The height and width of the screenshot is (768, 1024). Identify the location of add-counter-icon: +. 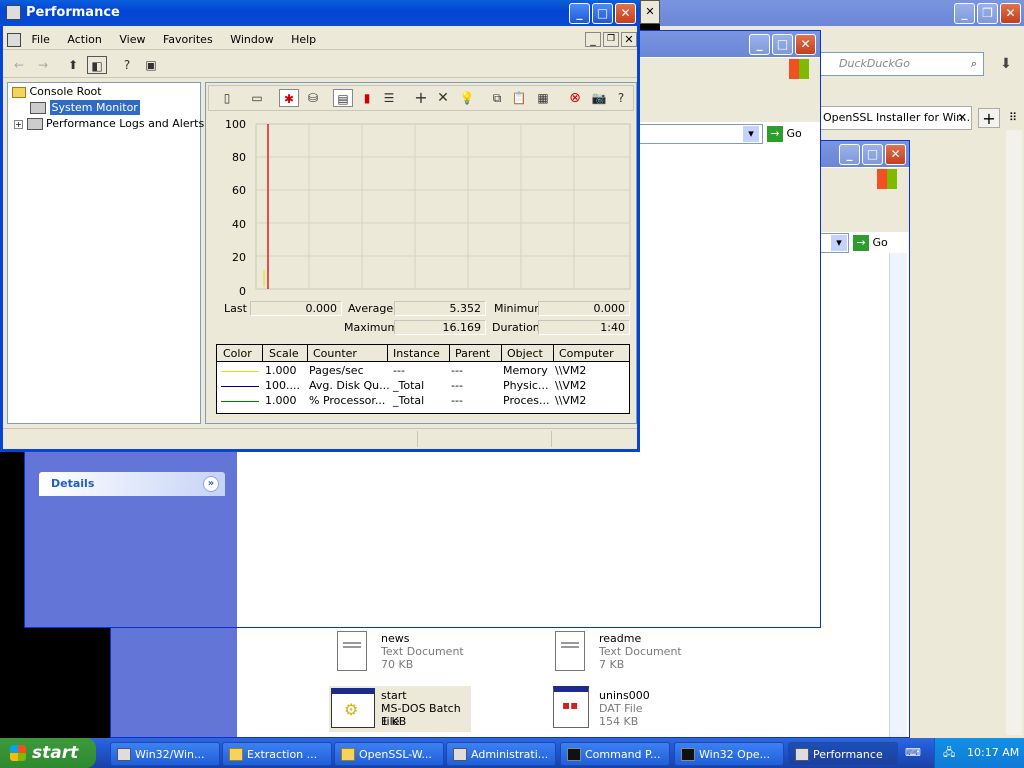
(421, 98).